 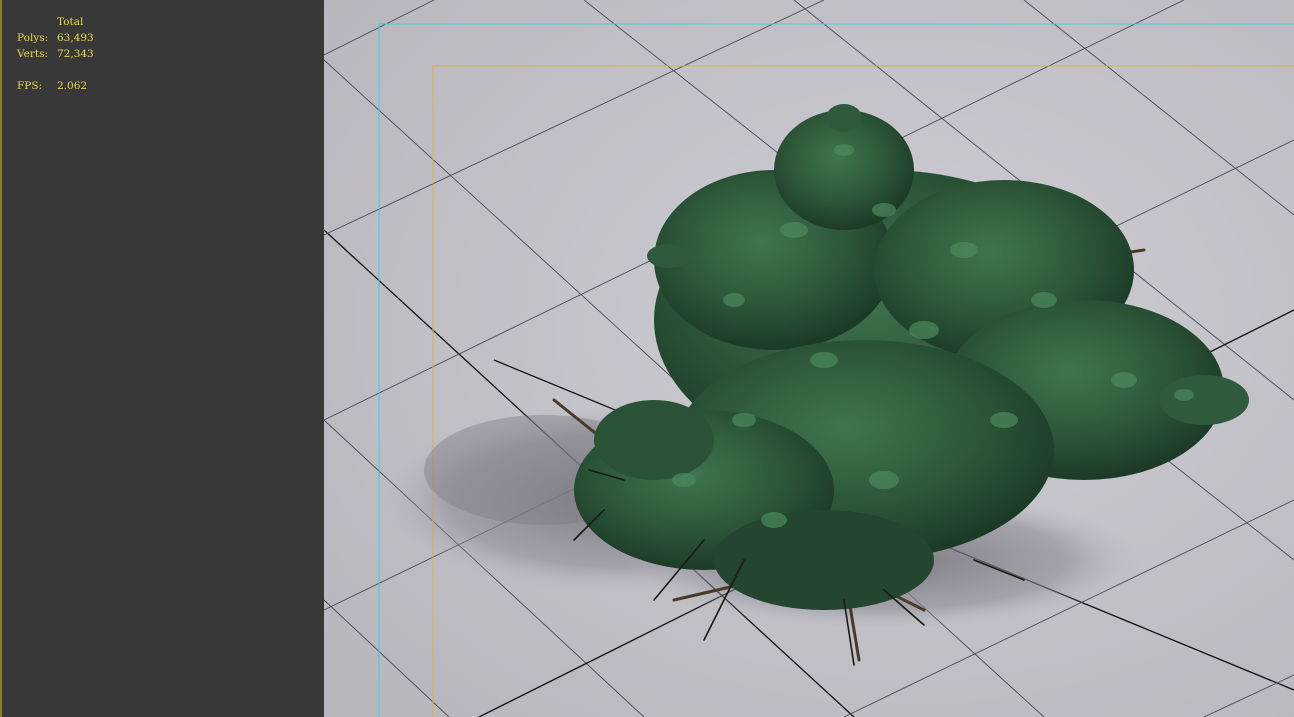 I want to click on verts-label: Verts:, so click(x=32, y=54).